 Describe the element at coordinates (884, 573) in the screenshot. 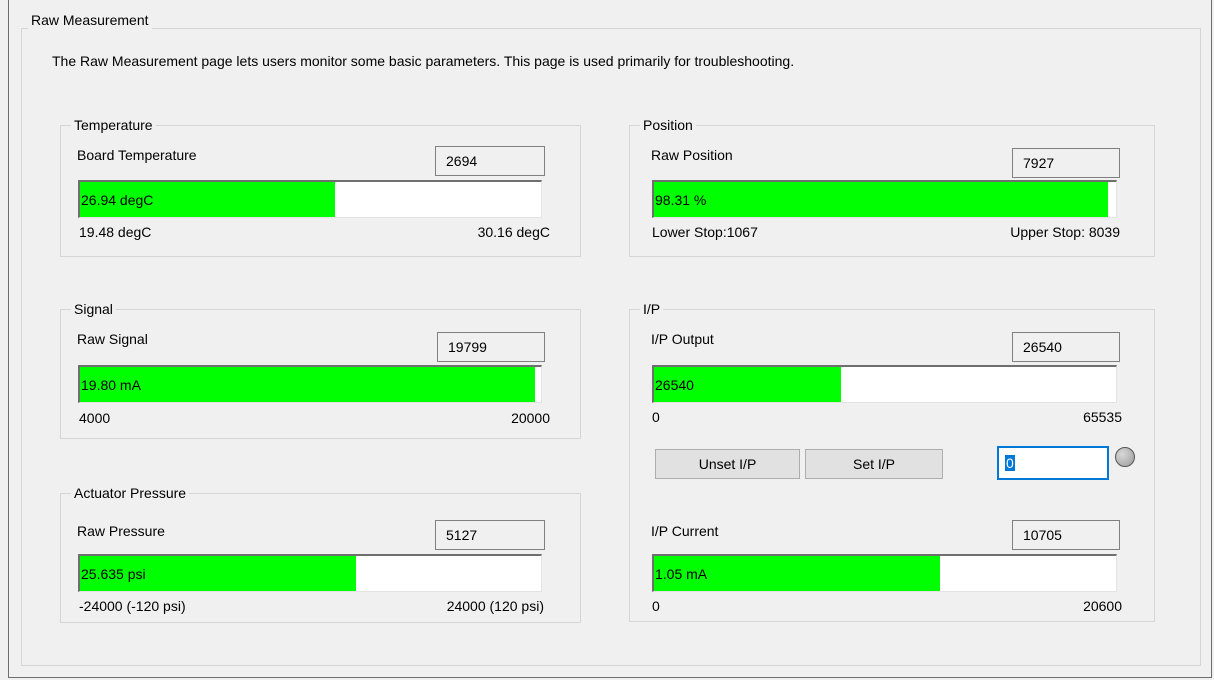

I see `ip-current-bar: 1.05 mA` at that location.